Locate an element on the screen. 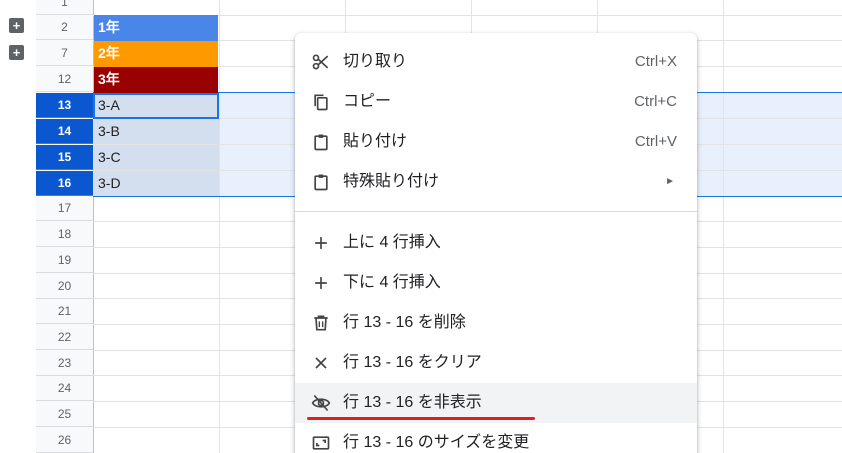  row-header: 7 is located at coordinates (64, 53).